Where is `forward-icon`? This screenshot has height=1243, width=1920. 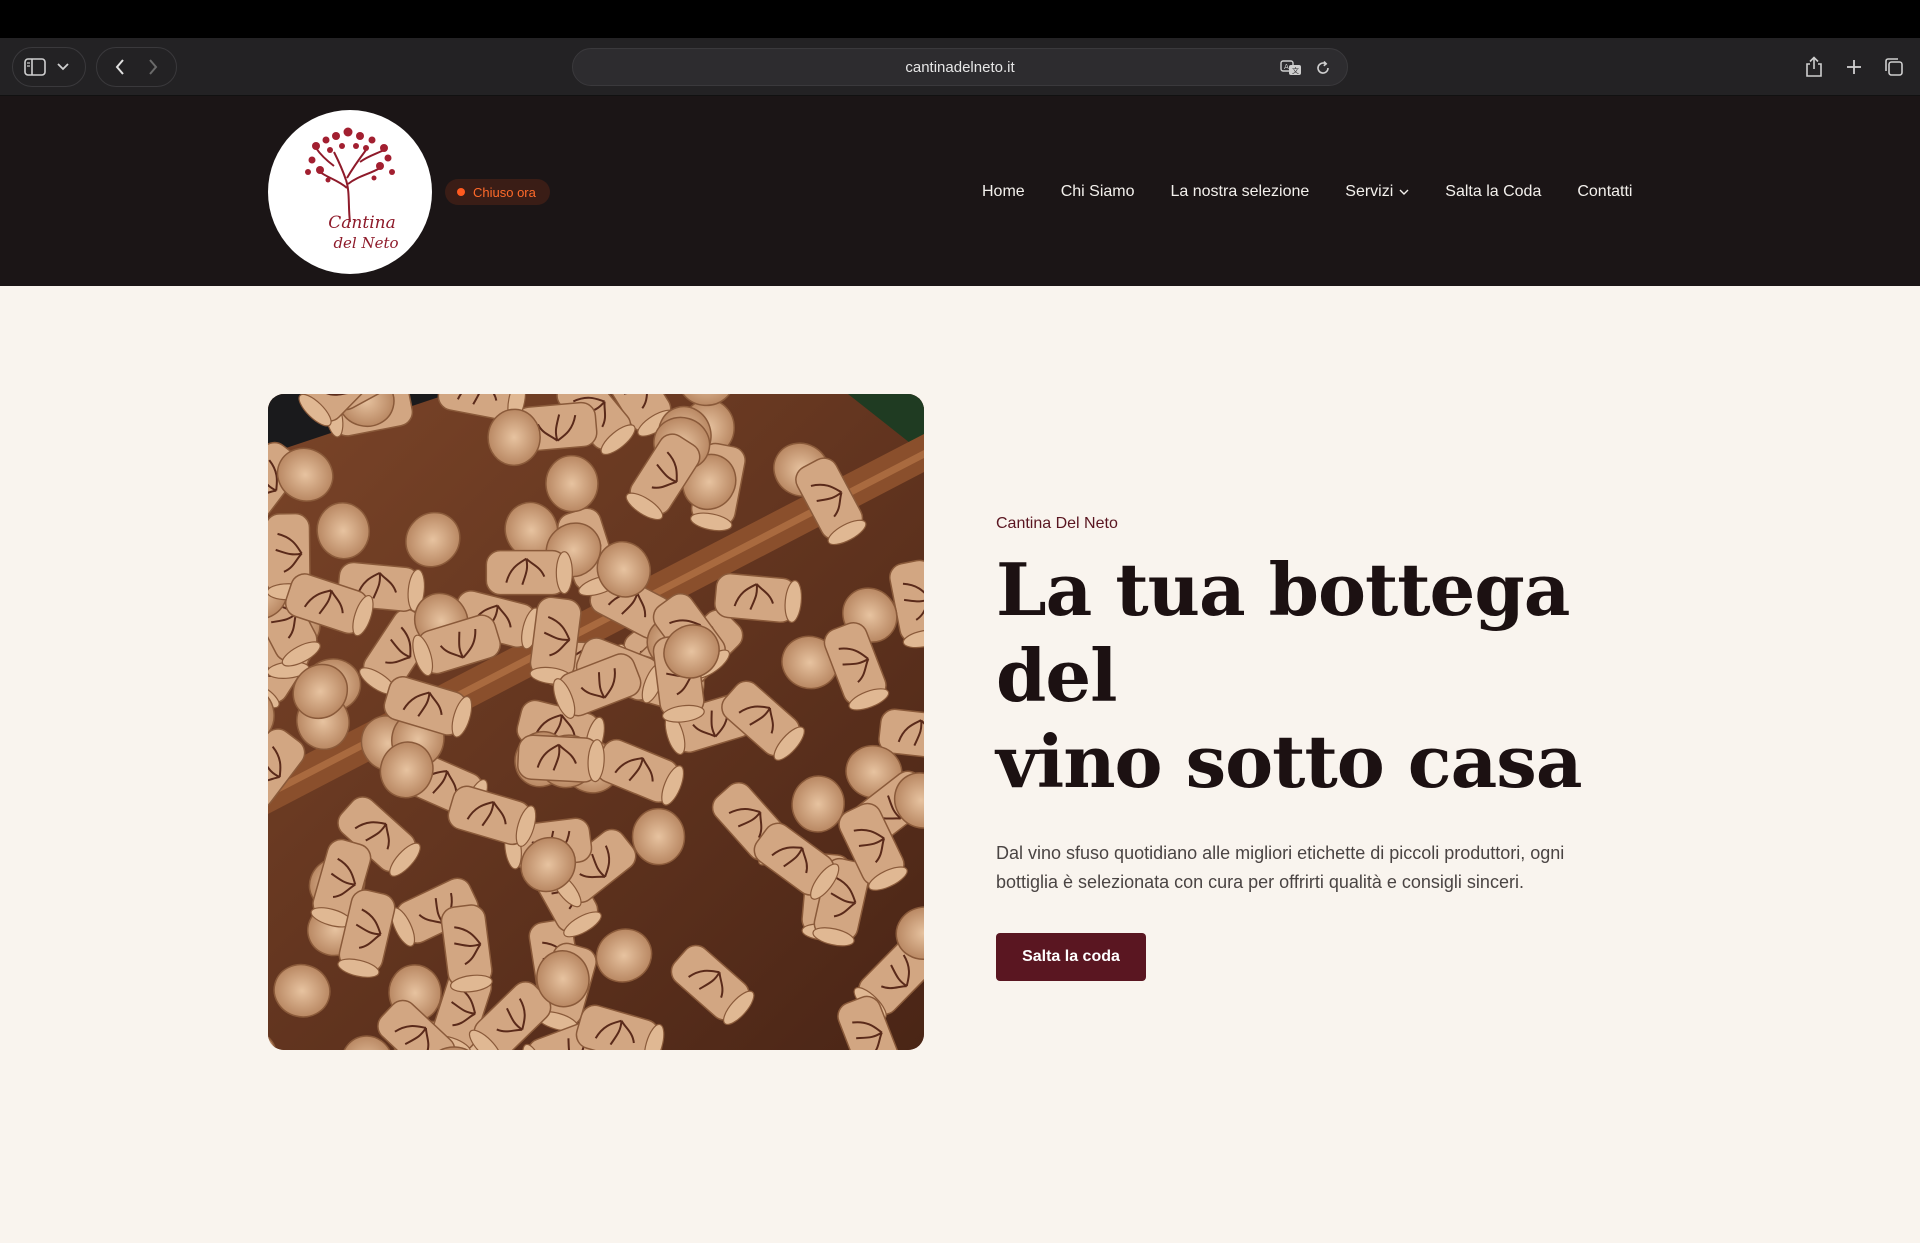 forward-icon is located at coordinates (153, 67).